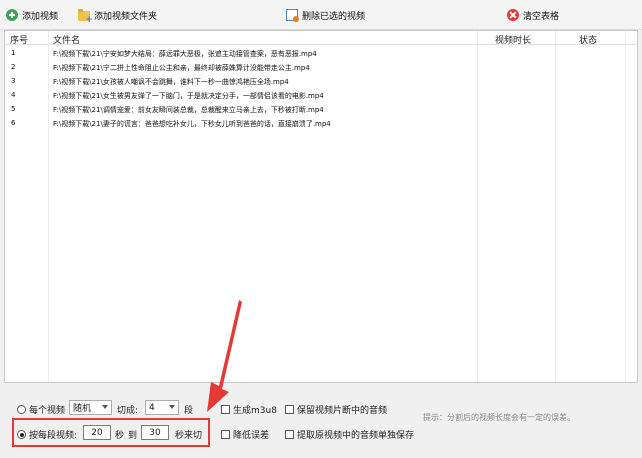  Describe the element at coordinates (66, 39) in the screenshot. I see `header-filename: 文件名` at that location.